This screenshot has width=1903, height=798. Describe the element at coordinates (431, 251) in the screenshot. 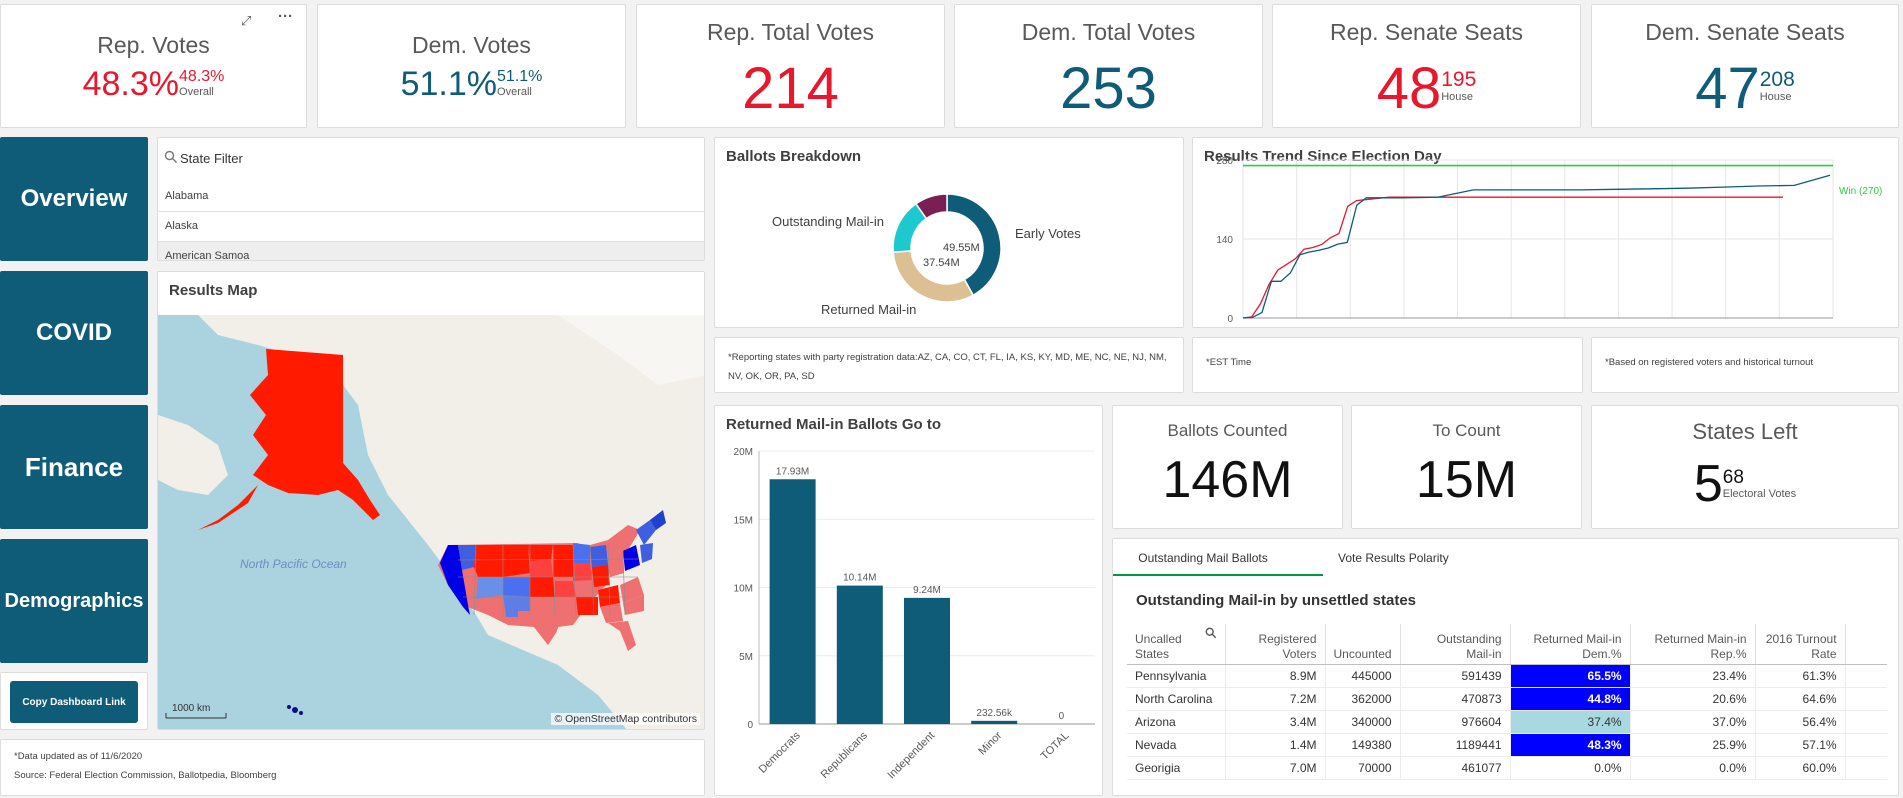

I see `list-item: American Samoa` at that location.